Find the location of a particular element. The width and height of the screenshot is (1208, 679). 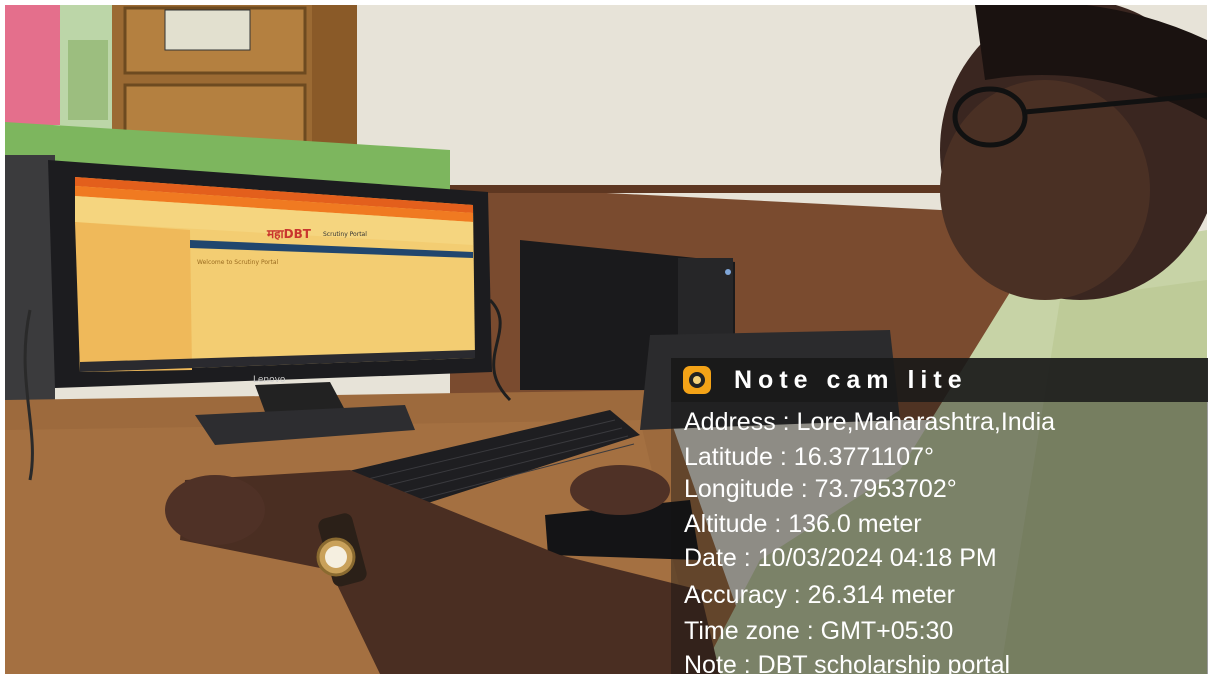

portal-logo: महाDBT is located at coordinates (289, 234).